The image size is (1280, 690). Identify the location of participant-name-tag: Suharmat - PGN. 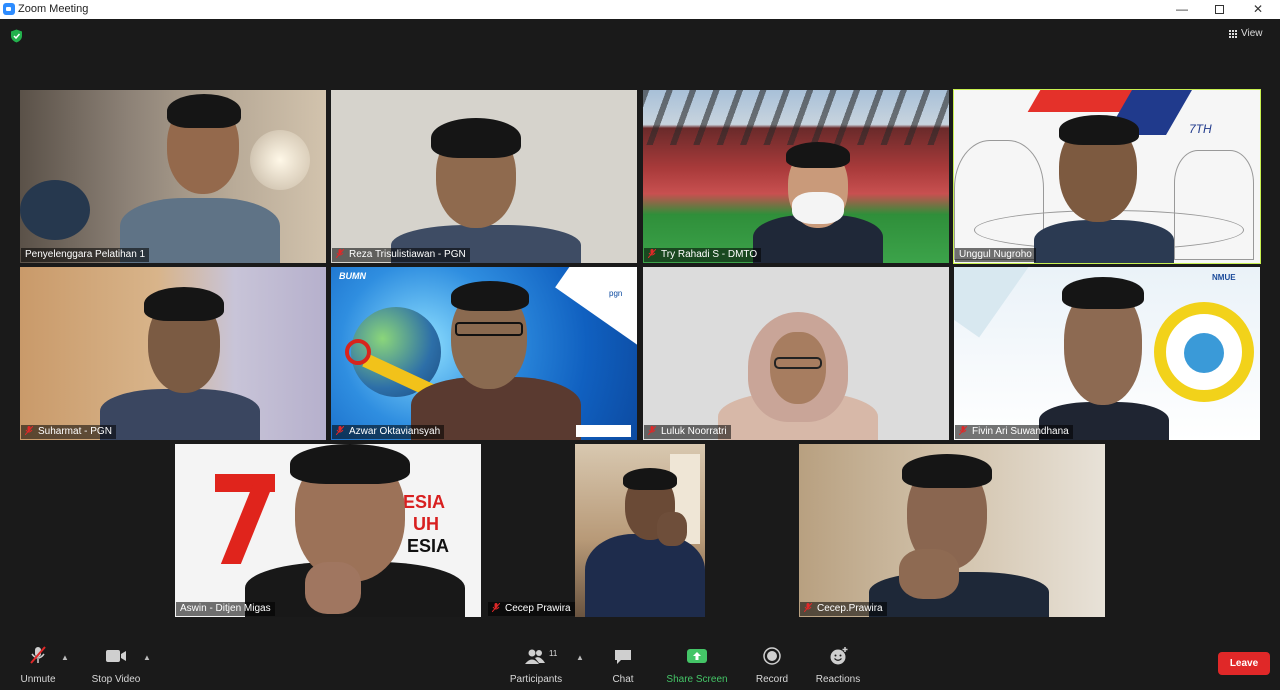
(68, 432).